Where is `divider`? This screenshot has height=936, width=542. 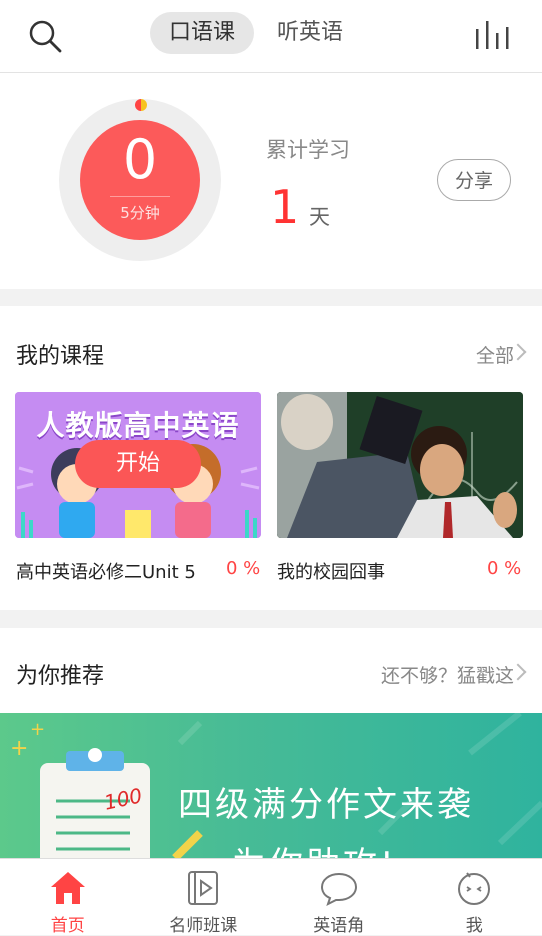 divider is located at coordinates (140, 196).